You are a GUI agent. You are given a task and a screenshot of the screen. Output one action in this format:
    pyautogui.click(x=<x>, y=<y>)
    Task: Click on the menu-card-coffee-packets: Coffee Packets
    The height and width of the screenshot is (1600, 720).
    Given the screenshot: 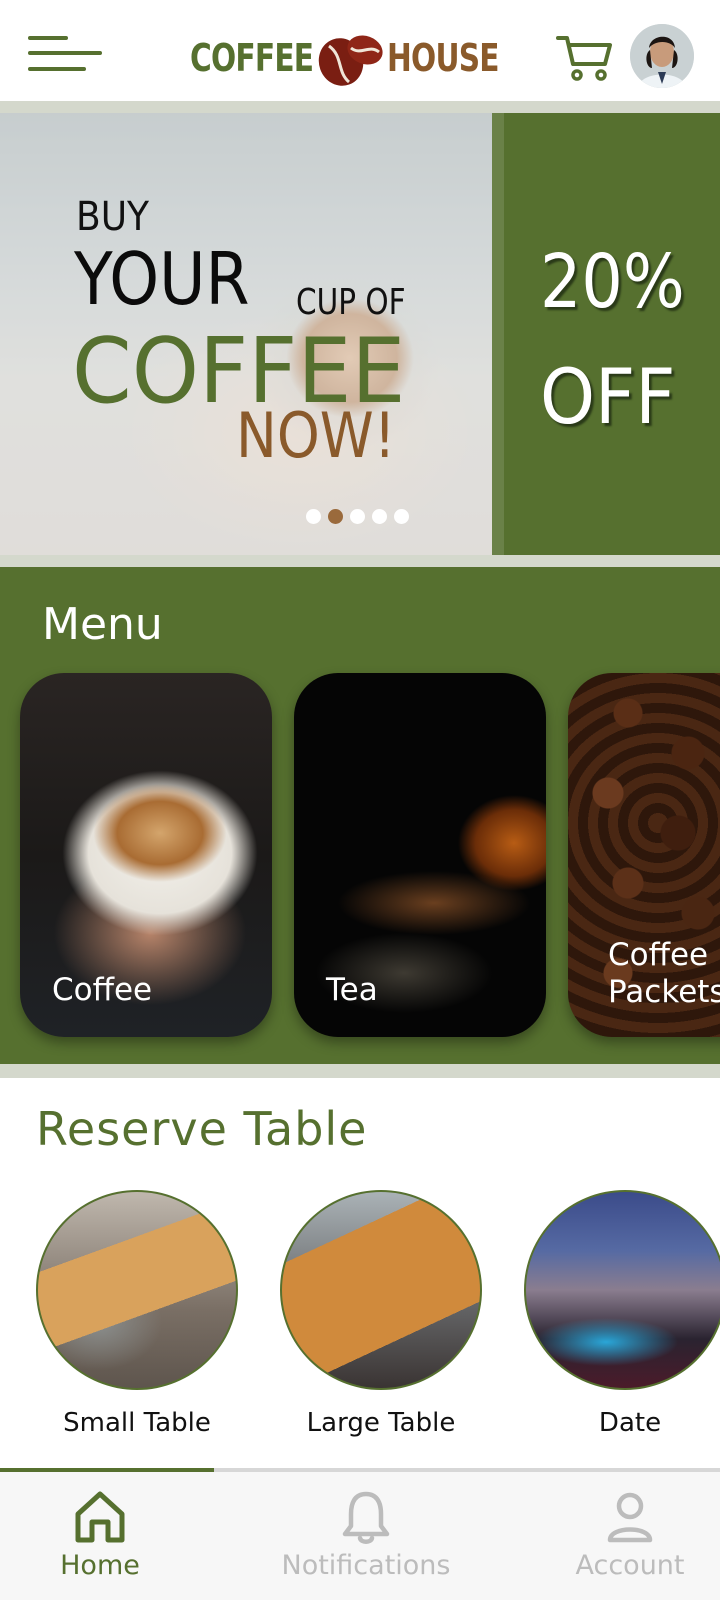 What is the action you would take?
    pyautogui.click(x=644, y=855)
    